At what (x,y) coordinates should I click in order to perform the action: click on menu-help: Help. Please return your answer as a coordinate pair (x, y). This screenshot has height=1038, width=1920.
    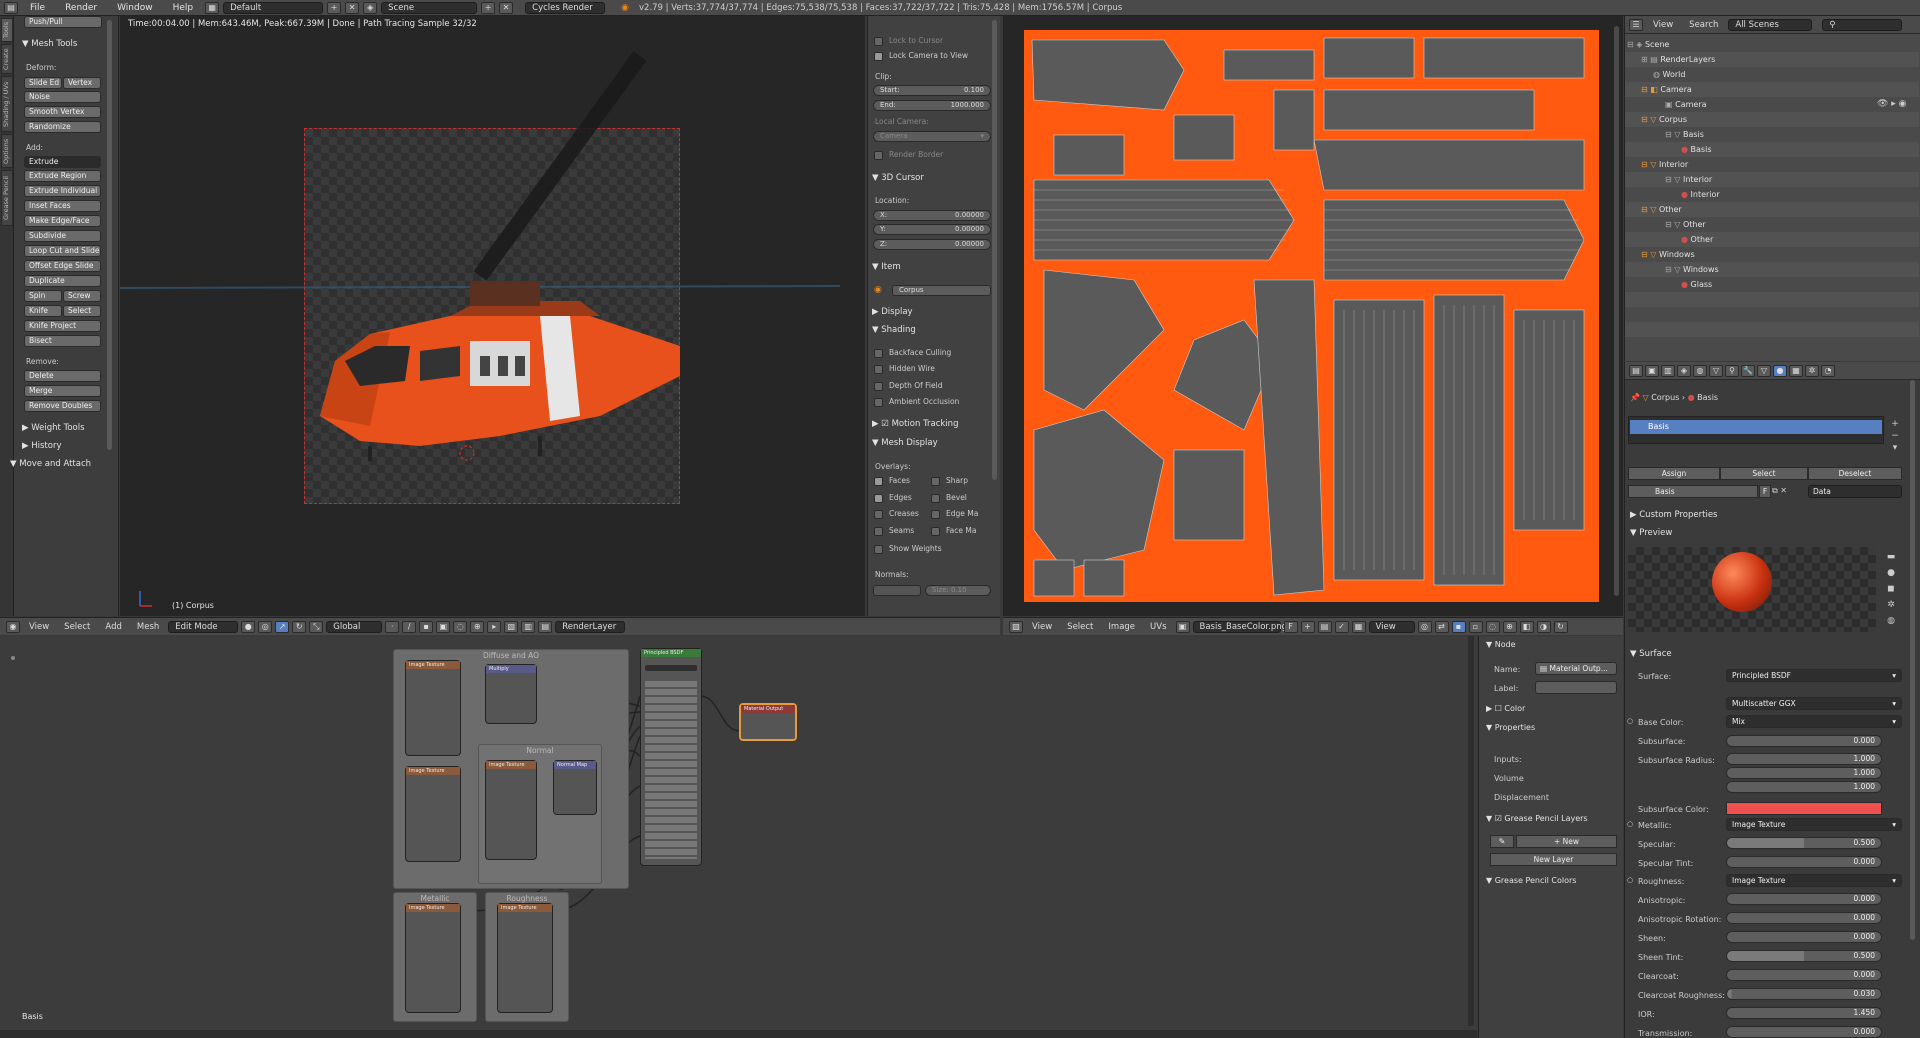
    Looking at the image, I should click on (183, 8).